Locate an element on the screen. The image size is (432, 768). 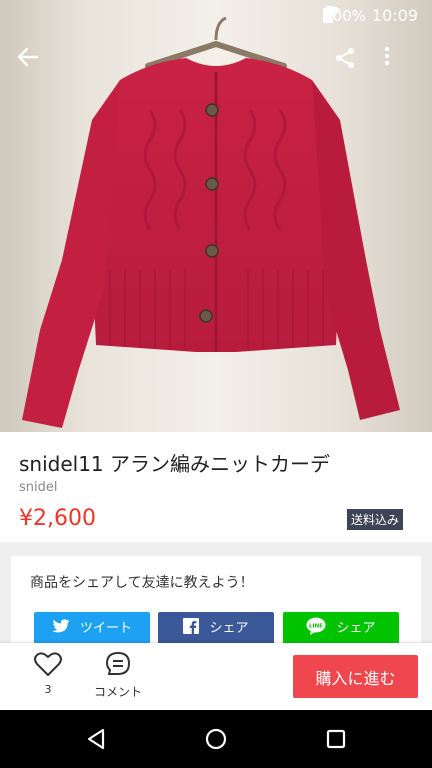
share-icon is located at coordinates (345, 58).